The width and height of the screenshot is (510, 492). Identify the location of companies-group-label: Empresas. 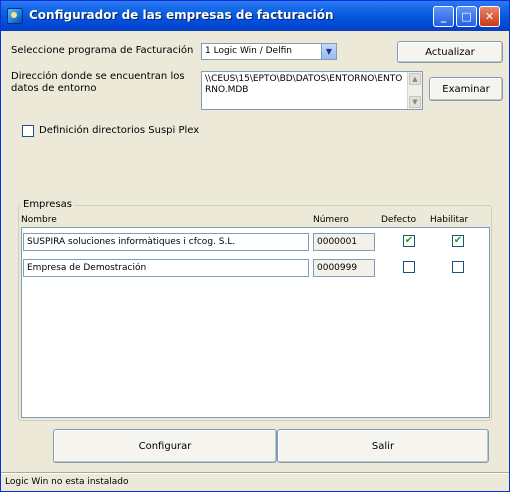
(47, 205).